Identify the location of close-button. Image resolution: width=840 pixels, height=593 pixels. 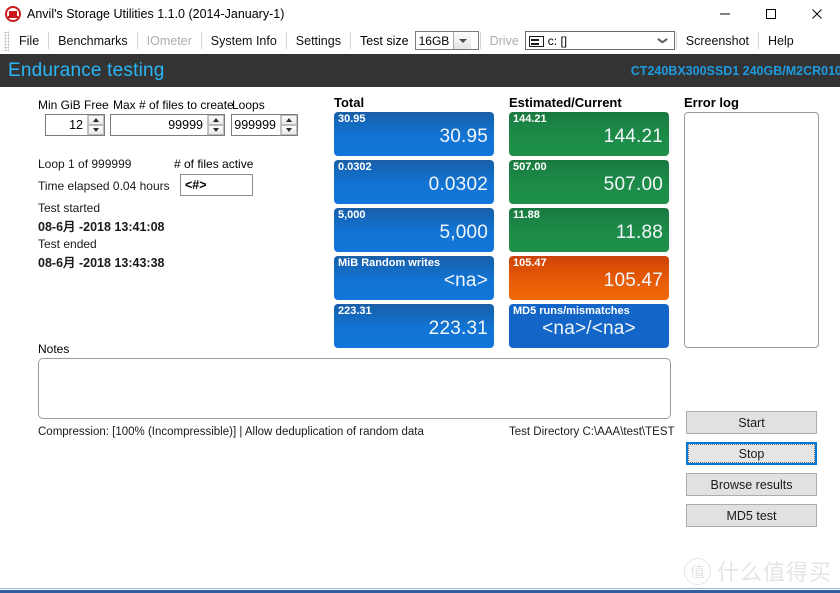
(817, 13).